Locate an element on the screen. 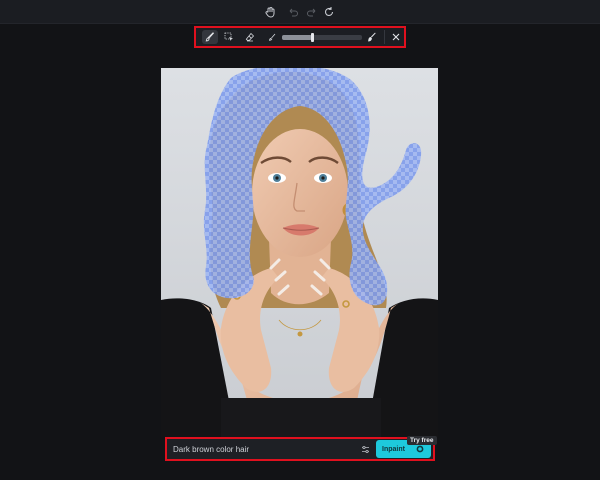 The image size is (600, 480). close-icon is located at coordinates (396, 37).